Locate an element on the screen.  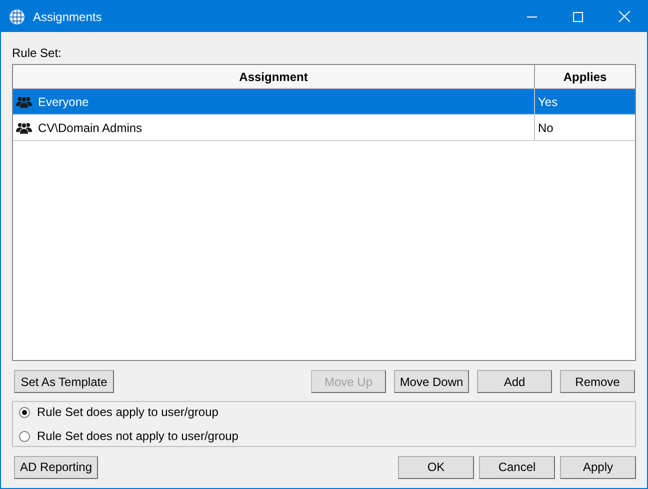
dialog-button: Remove is located at coordinates (597, 381).